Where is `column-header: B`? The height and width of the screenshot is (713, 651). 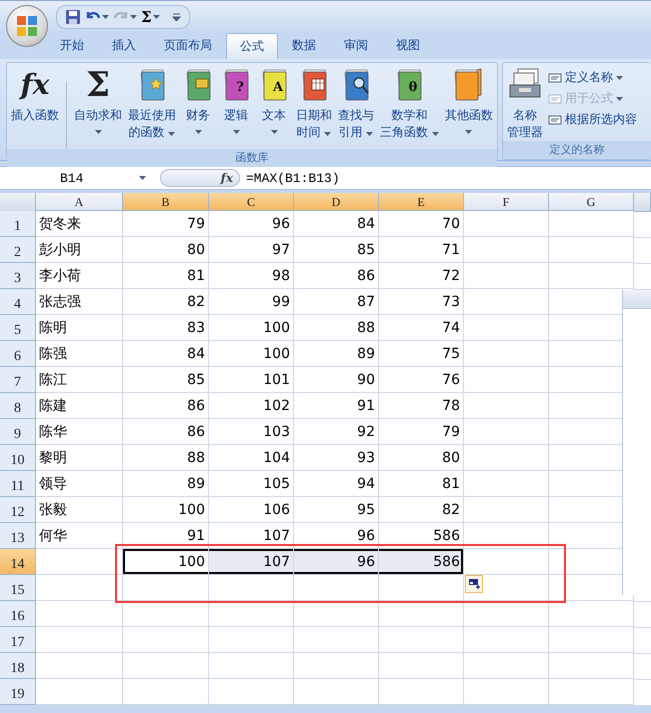 column-header: B is located at coordinates (166, 202).